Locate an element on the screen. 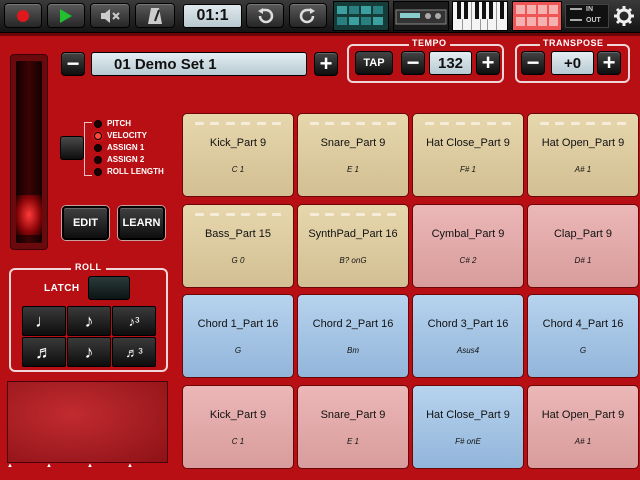 This screenshot has height=480, width=640. tempo-decrease-button: − is located at coordinates (413, 63).